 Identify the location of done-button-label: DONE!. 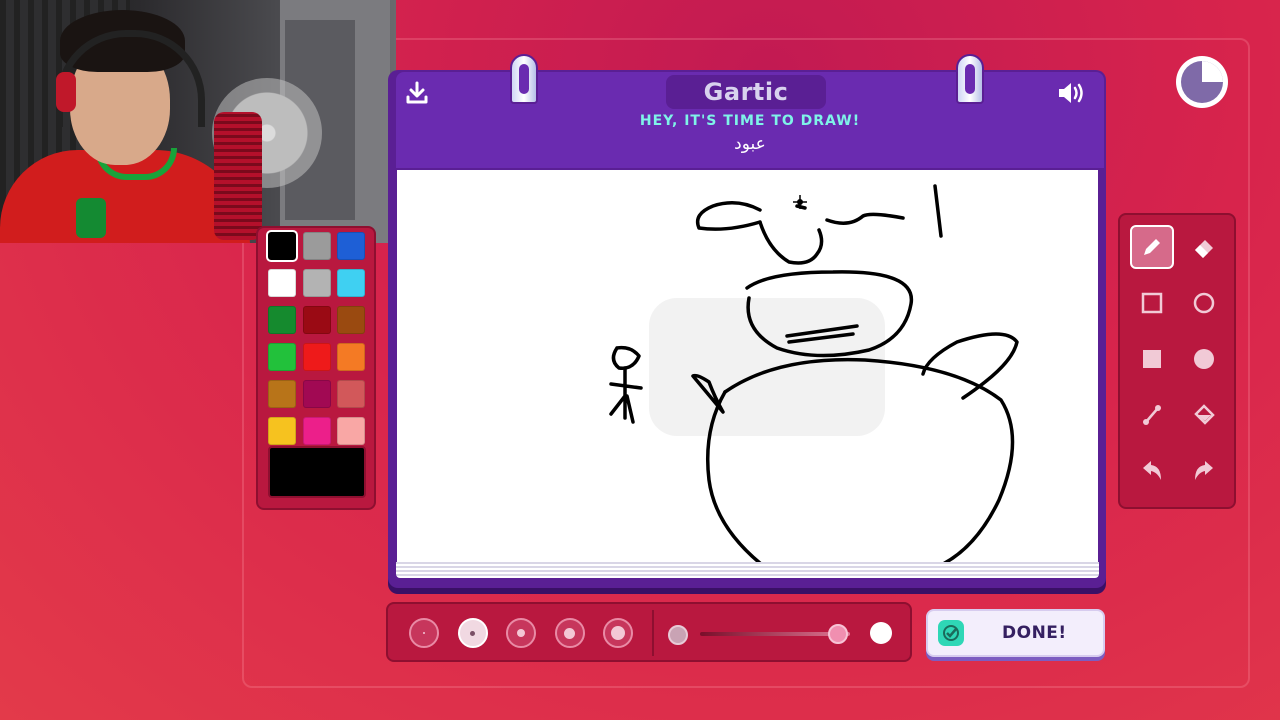
(1034, 633).